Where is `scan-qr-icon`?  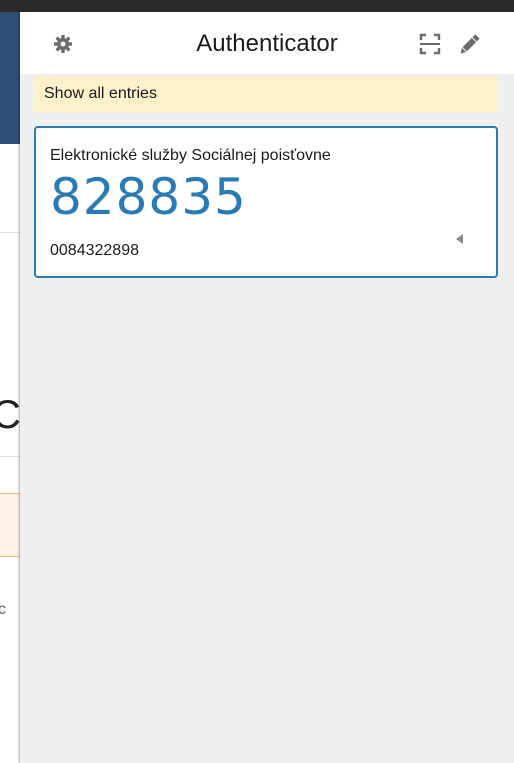 scan-qr-icon is located at coordinates (430, 44).